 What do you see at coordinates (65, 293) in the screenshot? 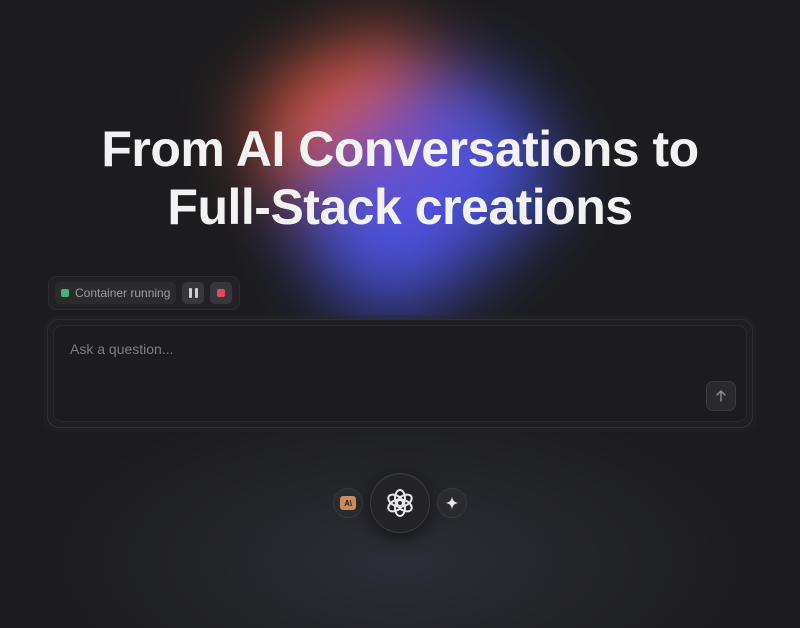
I see `status-indicator-icon` at bounding box center [65, 293].